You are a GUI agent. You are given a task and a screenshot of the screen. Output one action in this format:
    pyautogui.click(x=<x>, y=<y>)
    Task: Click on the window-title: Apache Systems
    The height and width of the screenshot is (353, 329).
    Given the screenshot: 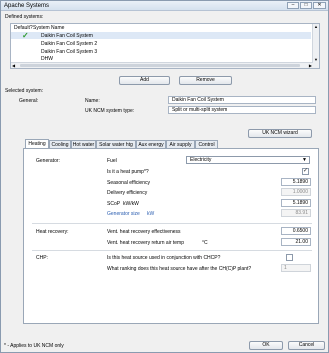 What is the action you would take?
    pyautogui.click(x=27, y=6)
    